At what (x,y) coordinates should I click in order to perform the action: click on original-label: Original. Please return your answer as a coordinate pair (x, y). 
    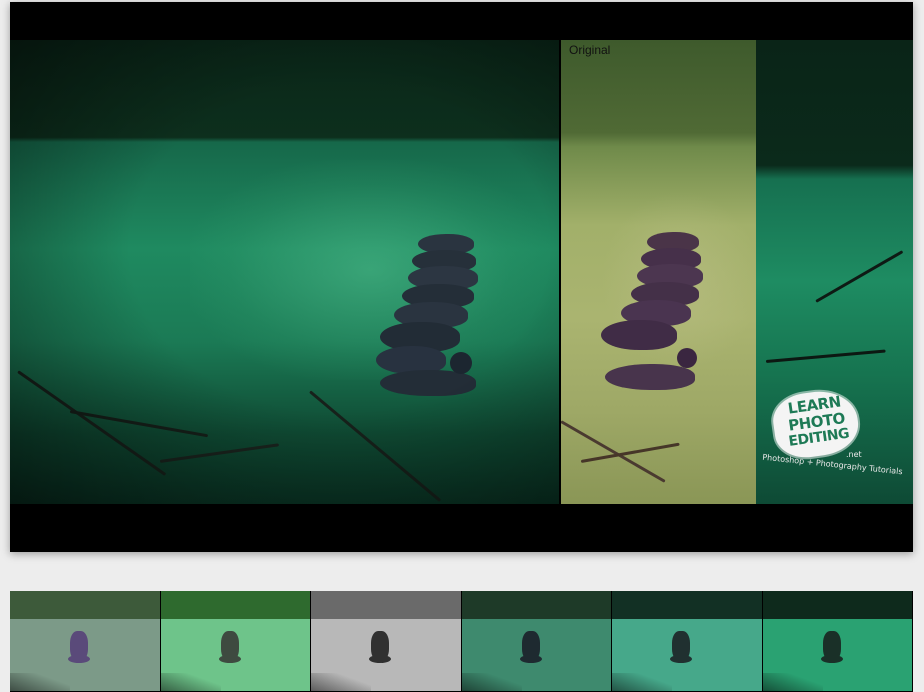
    Looking at the image, I should click on (590, 50).